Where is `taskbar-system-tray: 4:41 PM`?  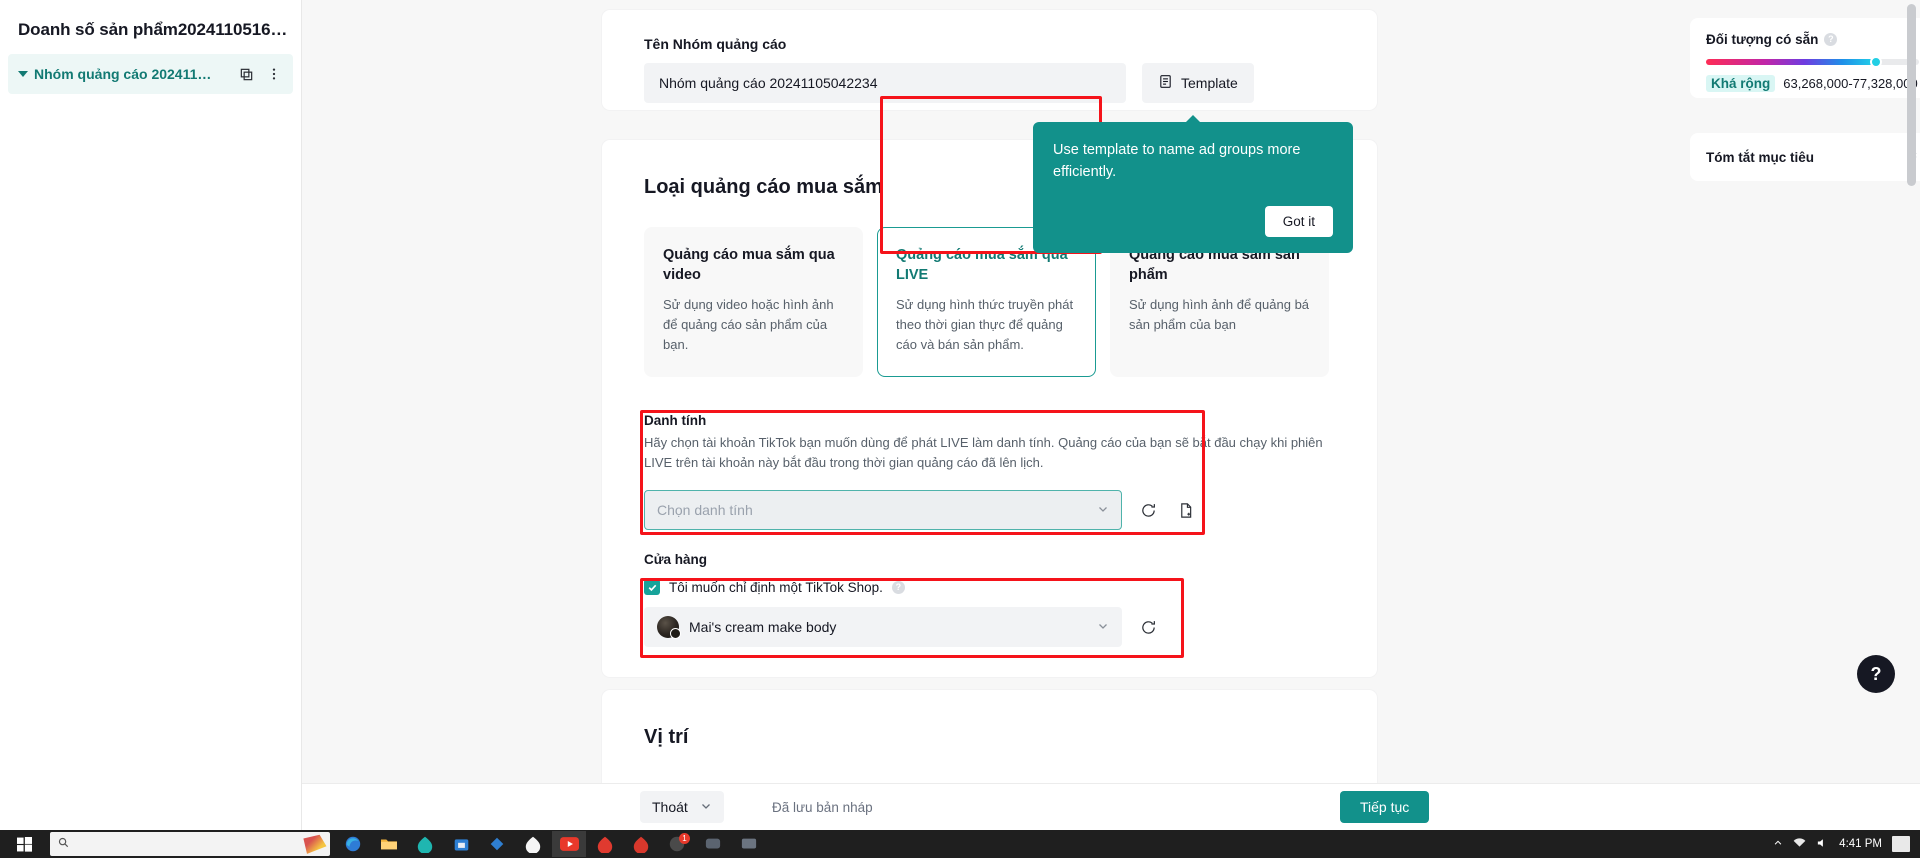
taskbar-system-tray: 4:41 PM is located at coordinates (1846, 844).